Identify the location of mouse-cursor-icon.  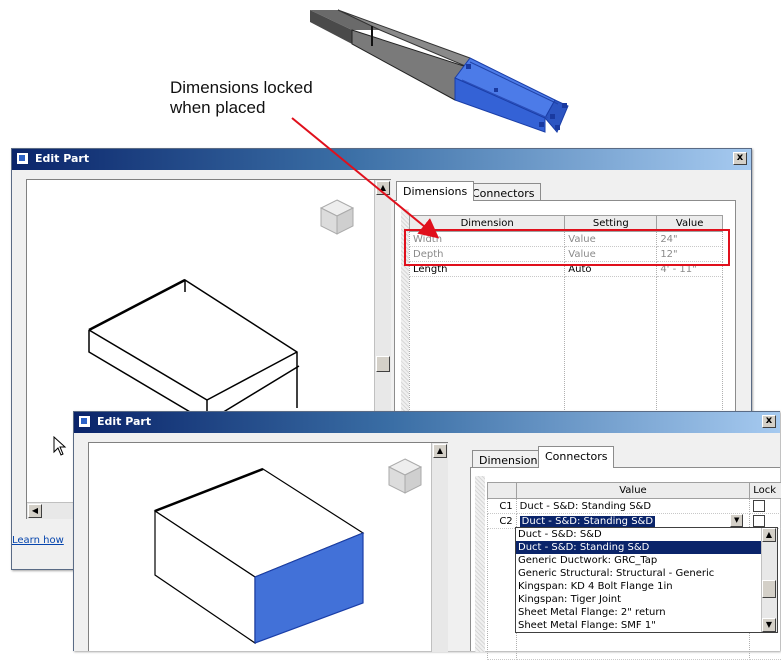
(60, 446).